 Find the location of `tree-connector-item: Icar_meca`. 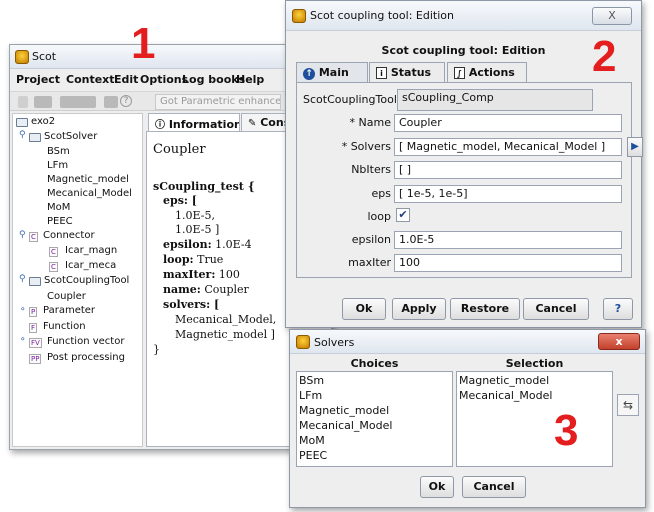

tree-connector-item: Icar_meca is located at coordinates (90, 265).